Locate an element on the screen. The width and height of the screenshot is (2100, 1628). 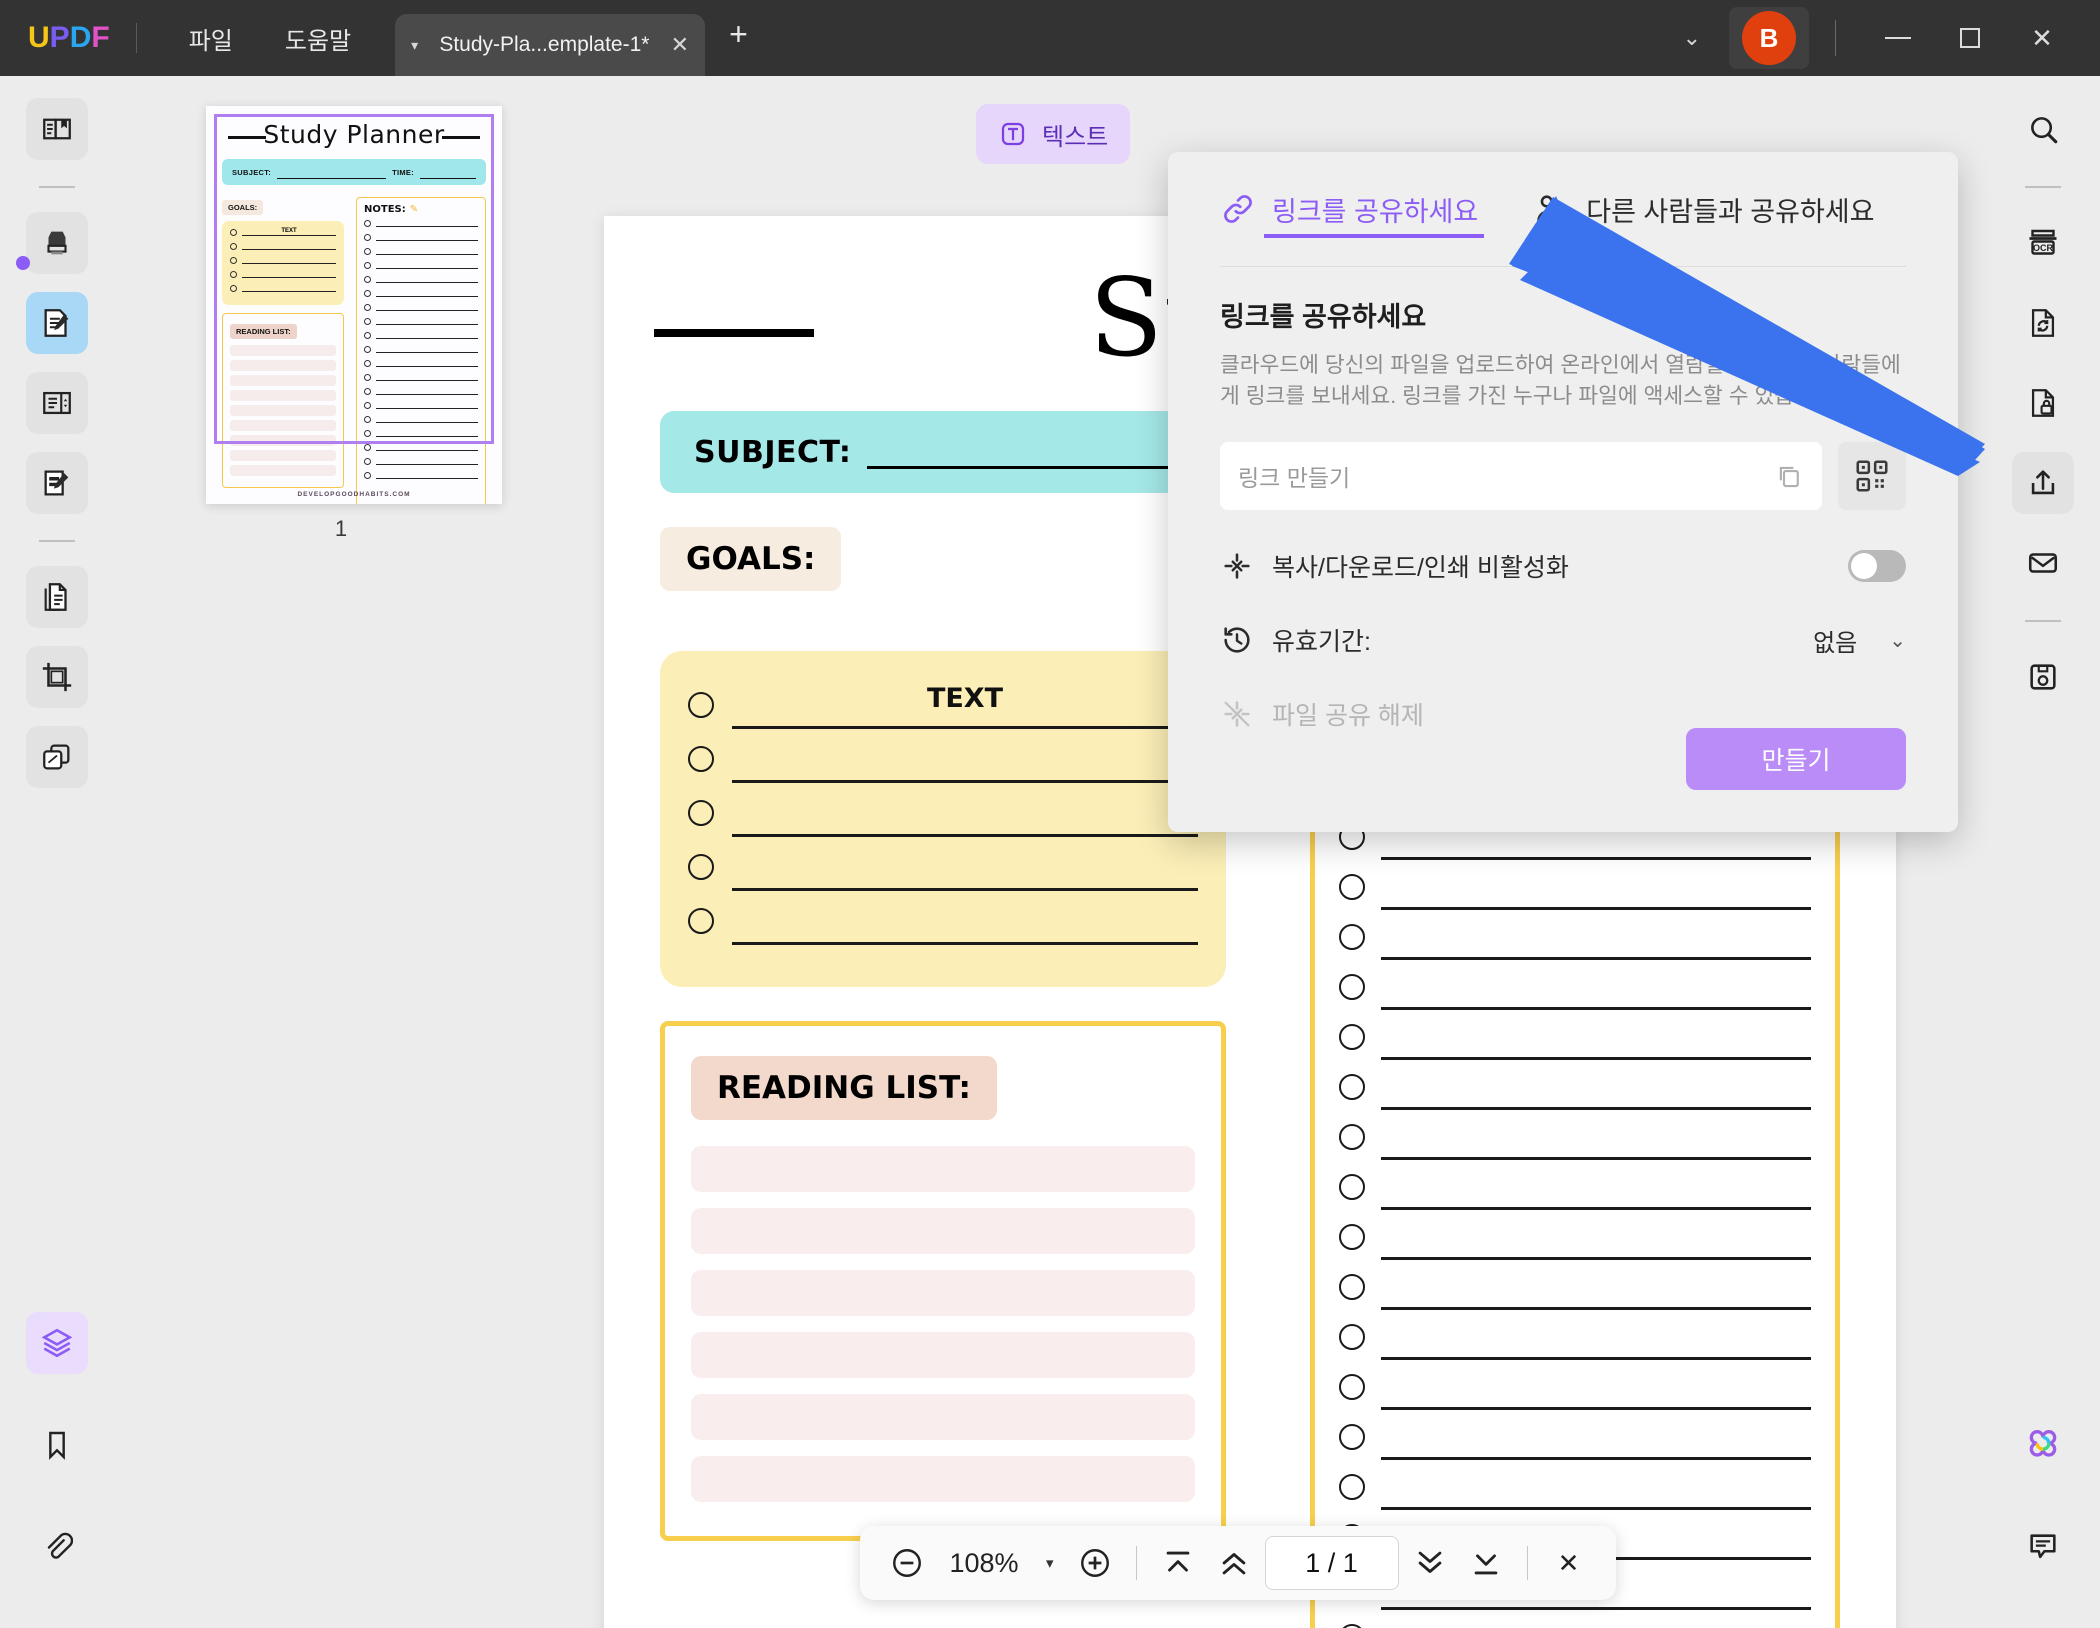
list-item: TEXT is located at coordinates (943, 705).